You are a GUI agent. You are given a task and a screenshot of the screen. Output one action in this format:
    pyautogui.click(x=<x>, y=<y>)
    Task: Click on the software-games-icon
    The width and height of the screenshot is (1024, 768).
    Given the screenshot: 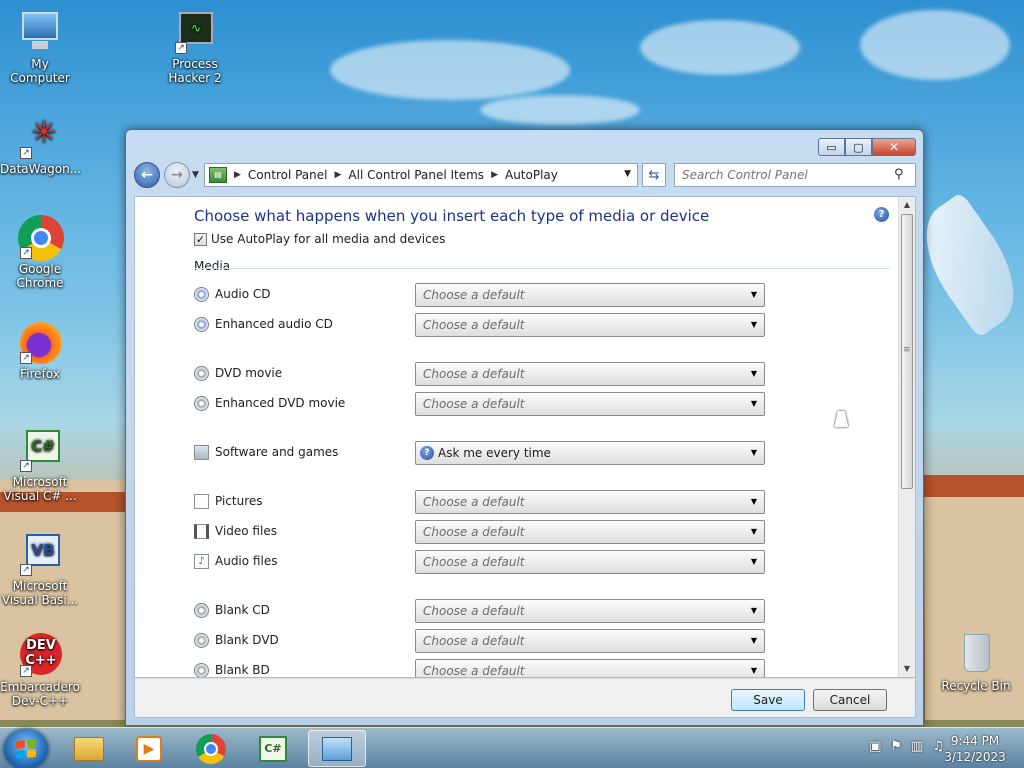 What is the action you would take?
    pyautogui.click(x=201, y=452)
    